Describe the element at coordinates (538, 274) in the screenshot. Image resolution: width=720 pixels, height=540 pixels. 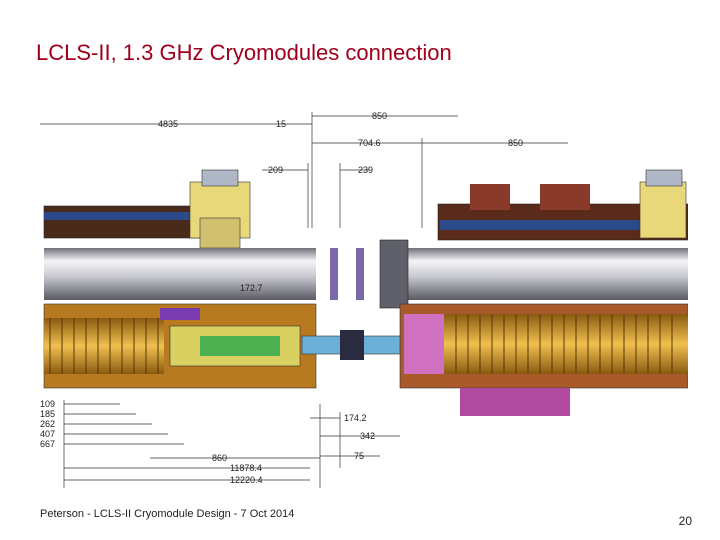
I see `right-vacuum-vessel` at that location.